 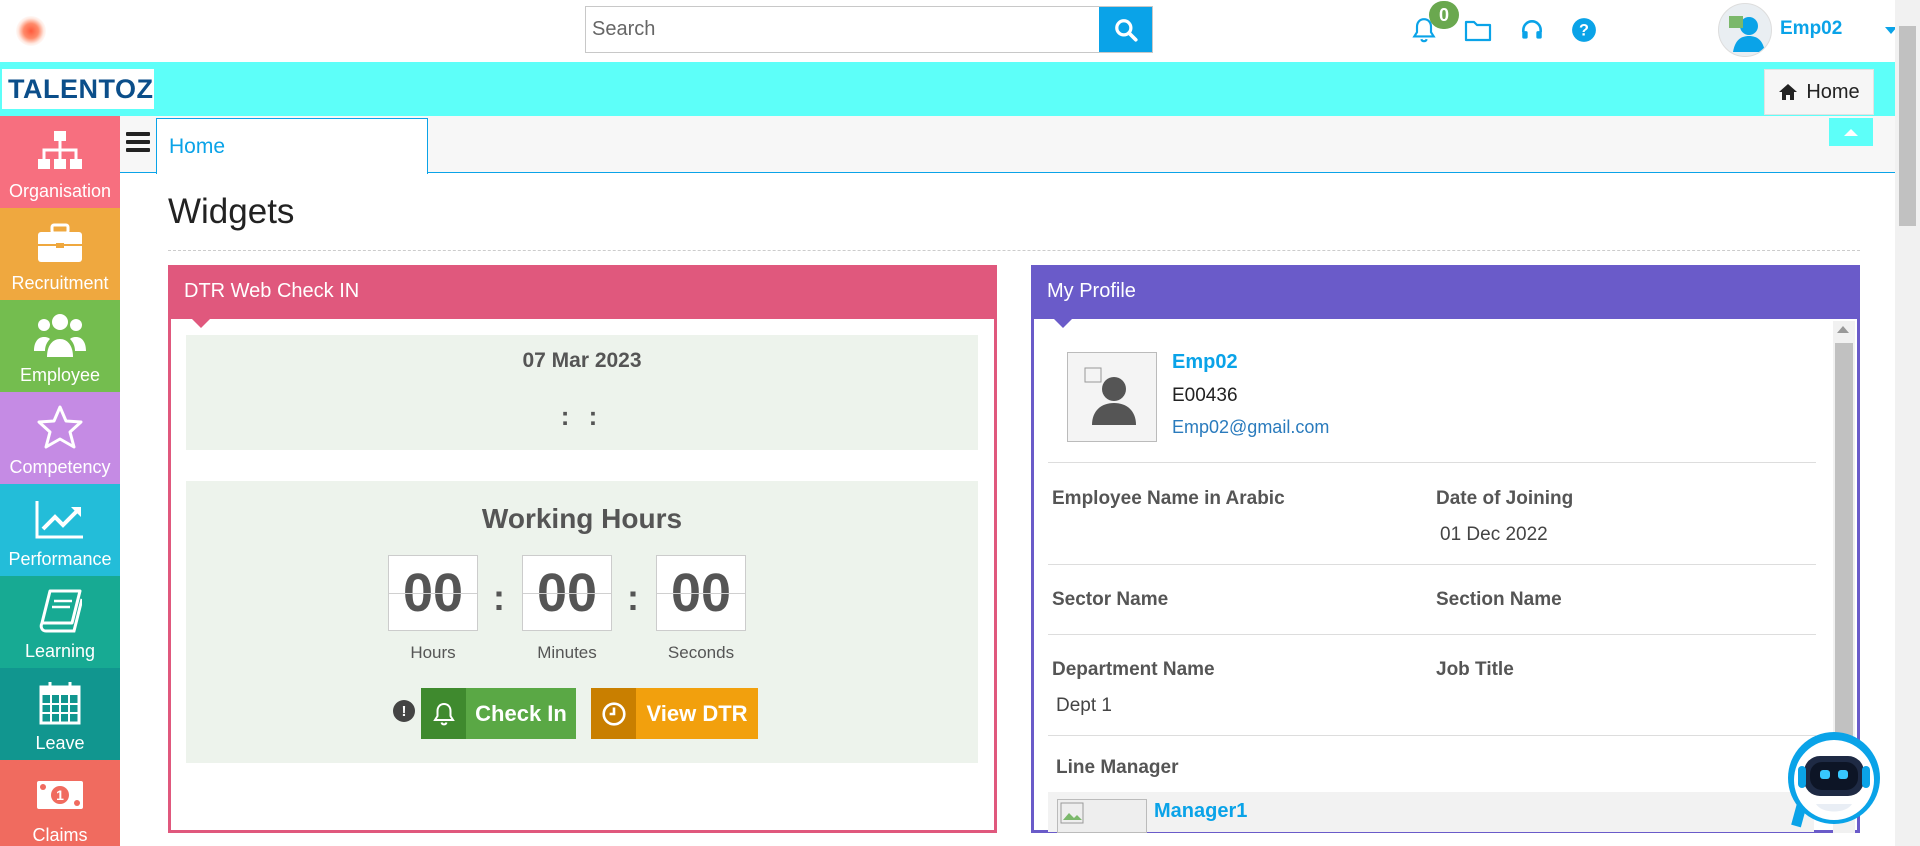 I want to click on hours-counter: 00, so click(x=433, y=593).